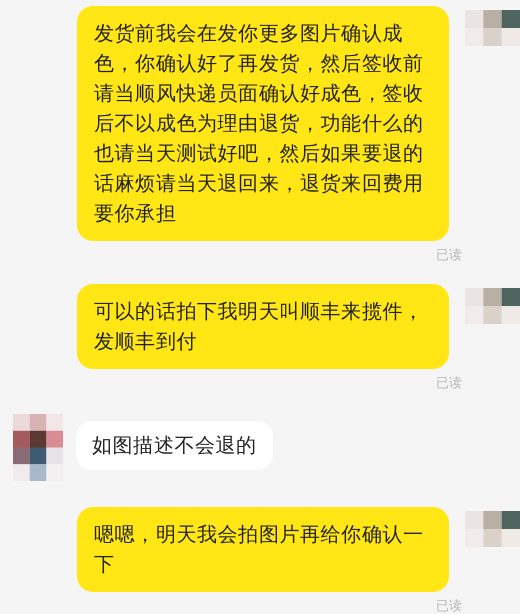 Image resolution: width=520 pixels, height=614 pixels. I want to click on message-bubble: 嗯嗯，明天我会拍图片再给你确认一下, so click(263, 549).